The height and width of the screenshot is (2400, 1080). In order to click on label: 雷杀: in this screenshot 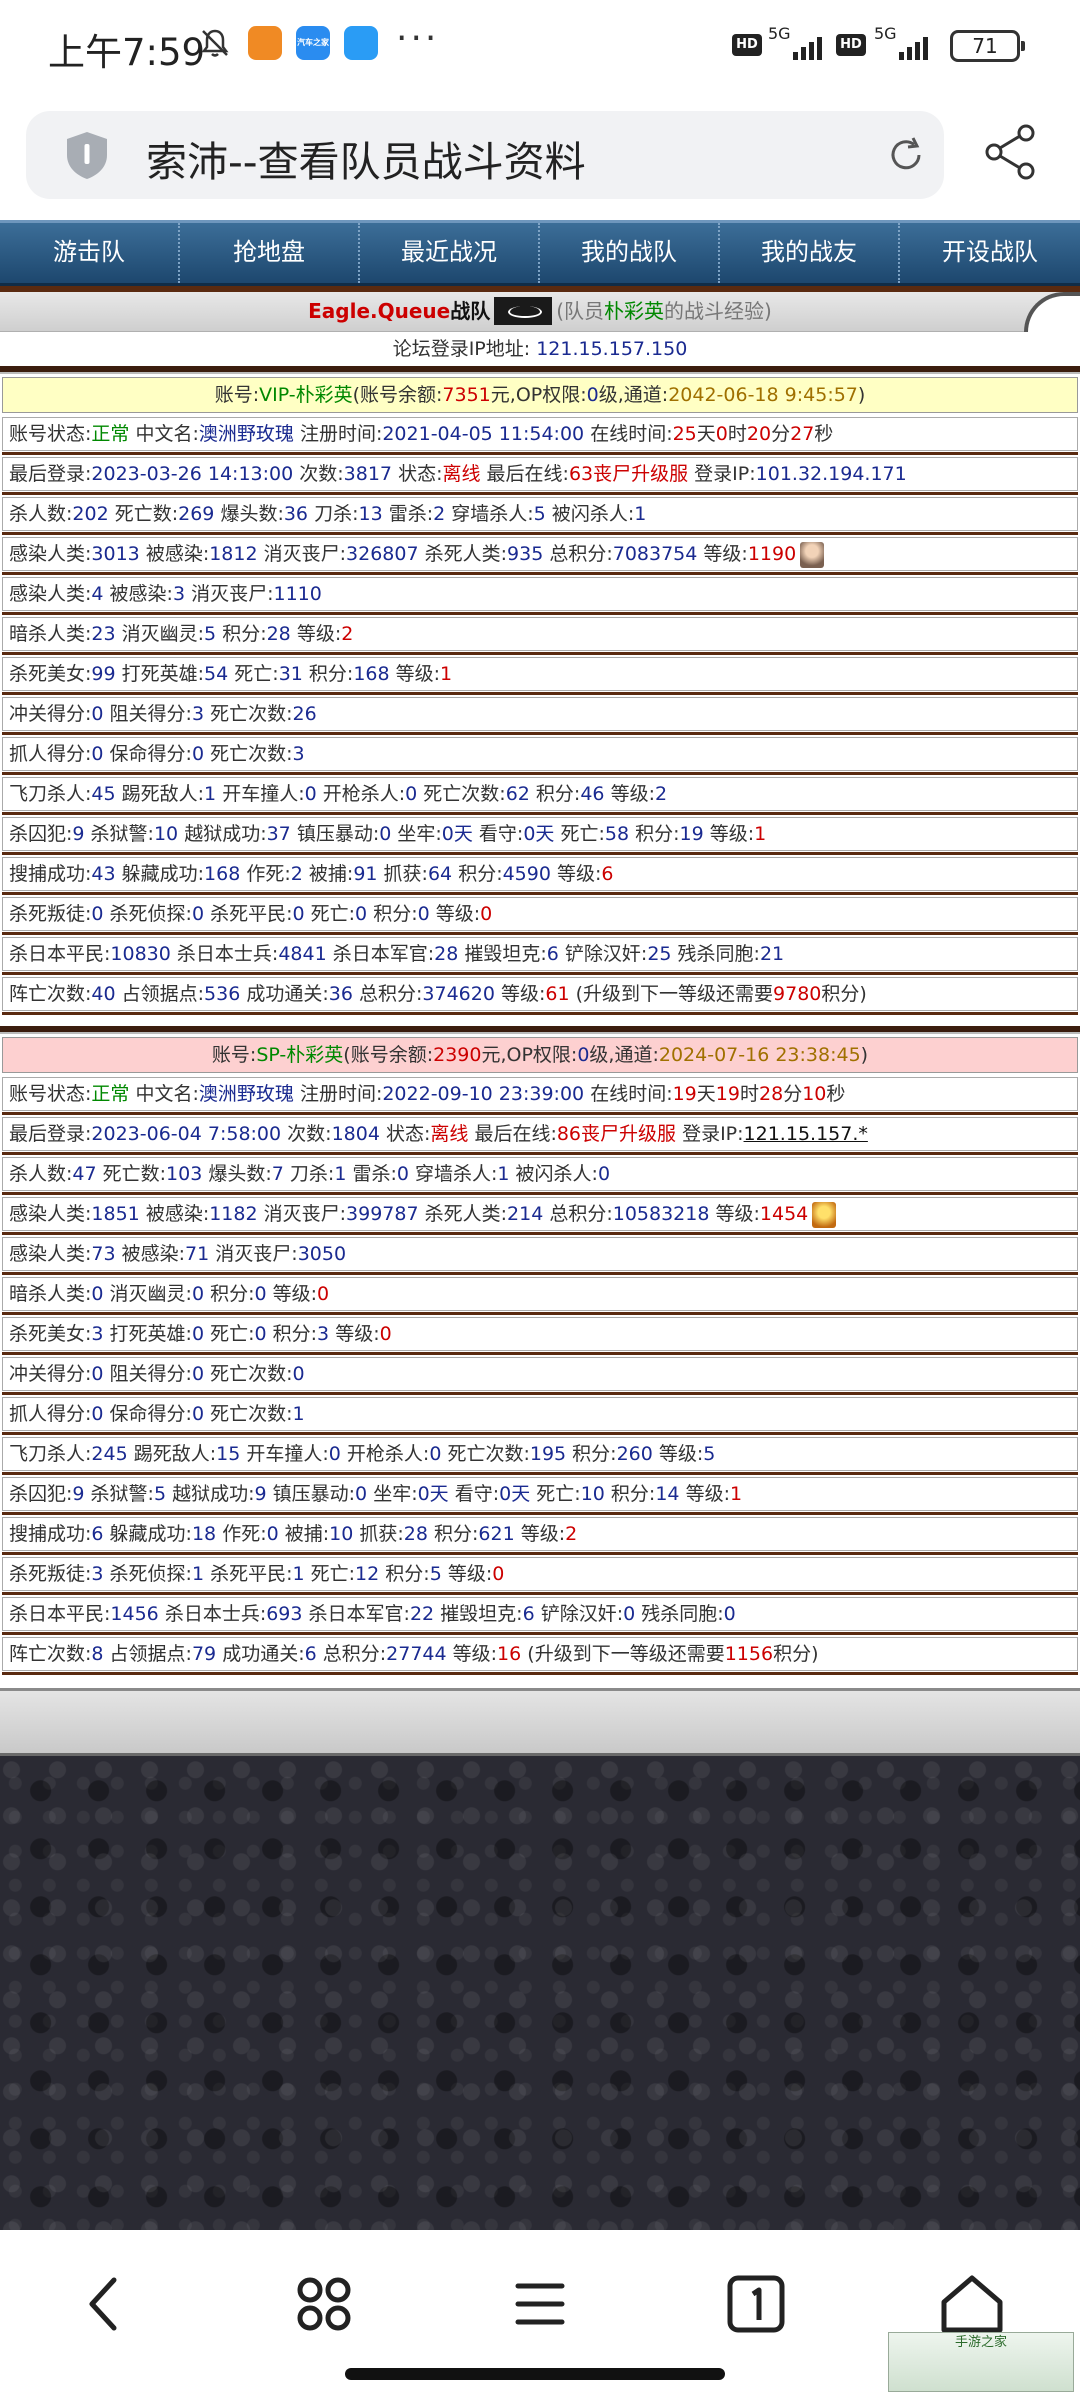, I will do `click(411, 514)`.